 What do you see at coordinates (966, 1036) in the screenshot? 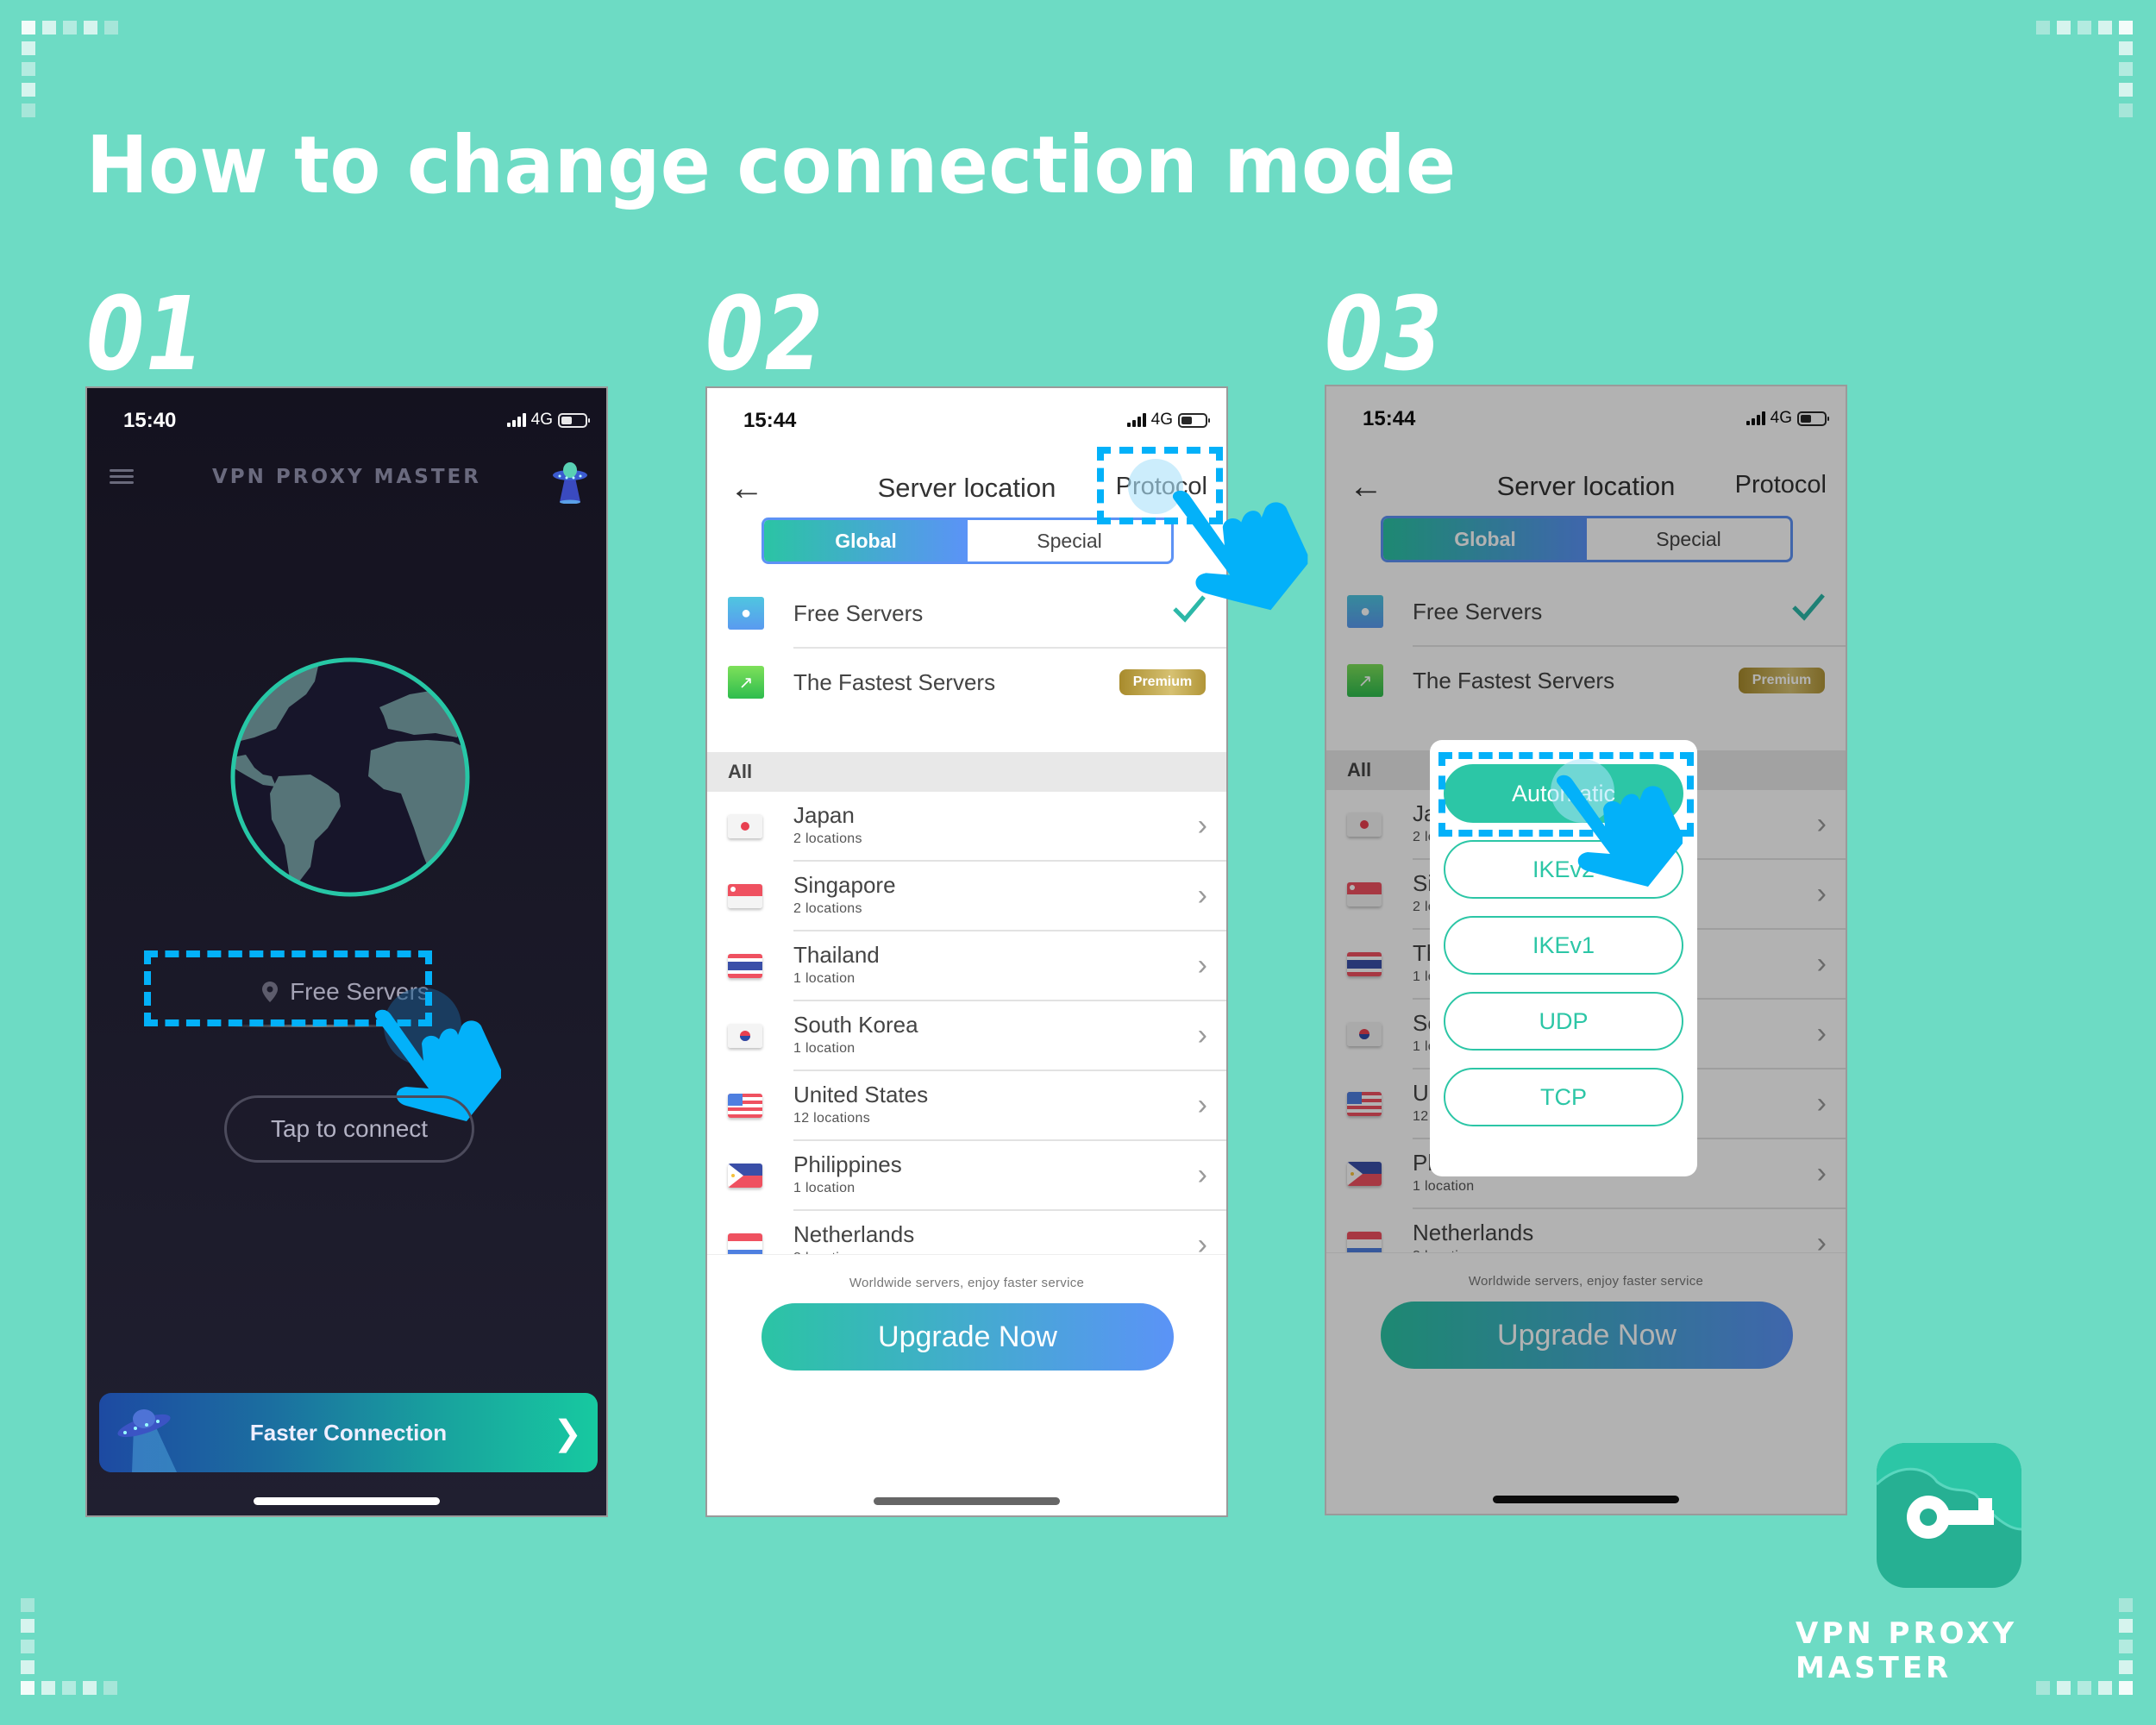
I see `country-row-kr: South Korea 1 location ›` at bounding box center [966, 1036].